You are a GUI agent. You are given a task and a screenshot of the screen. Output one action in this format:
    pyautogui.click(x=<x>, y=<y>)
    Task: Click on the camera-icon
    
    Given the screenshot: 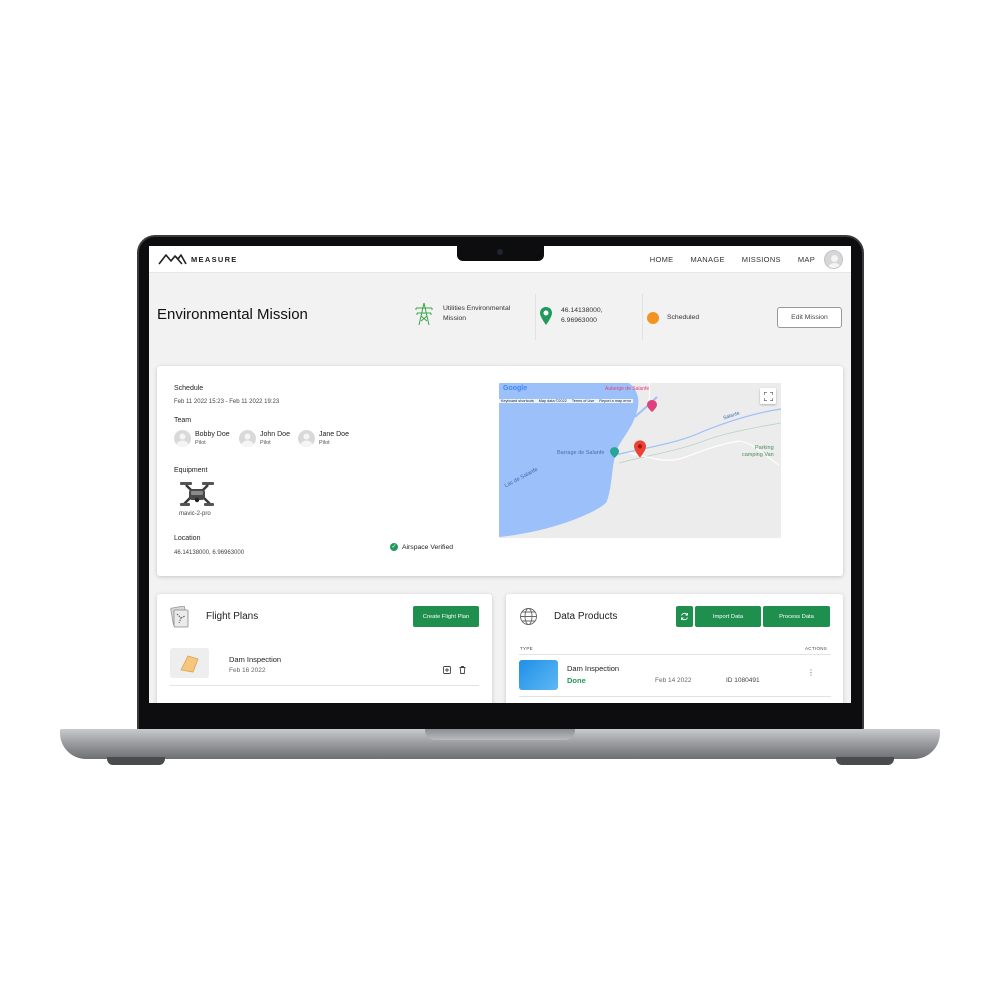 What is the action you would take?
    pyautogui.click(x=500, y=252)
    